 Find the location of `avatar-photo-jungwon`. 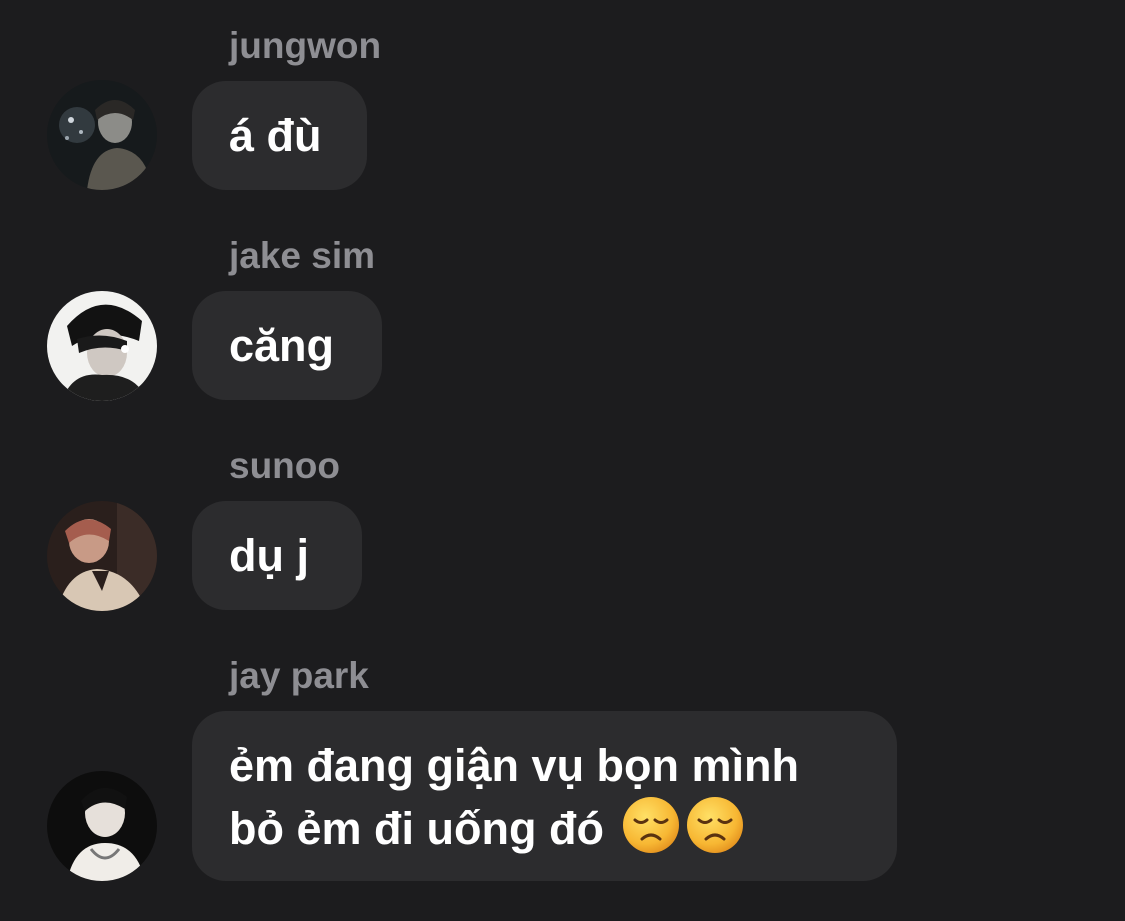

avatar-photo-jungwon is located at coordinates (102, 135).